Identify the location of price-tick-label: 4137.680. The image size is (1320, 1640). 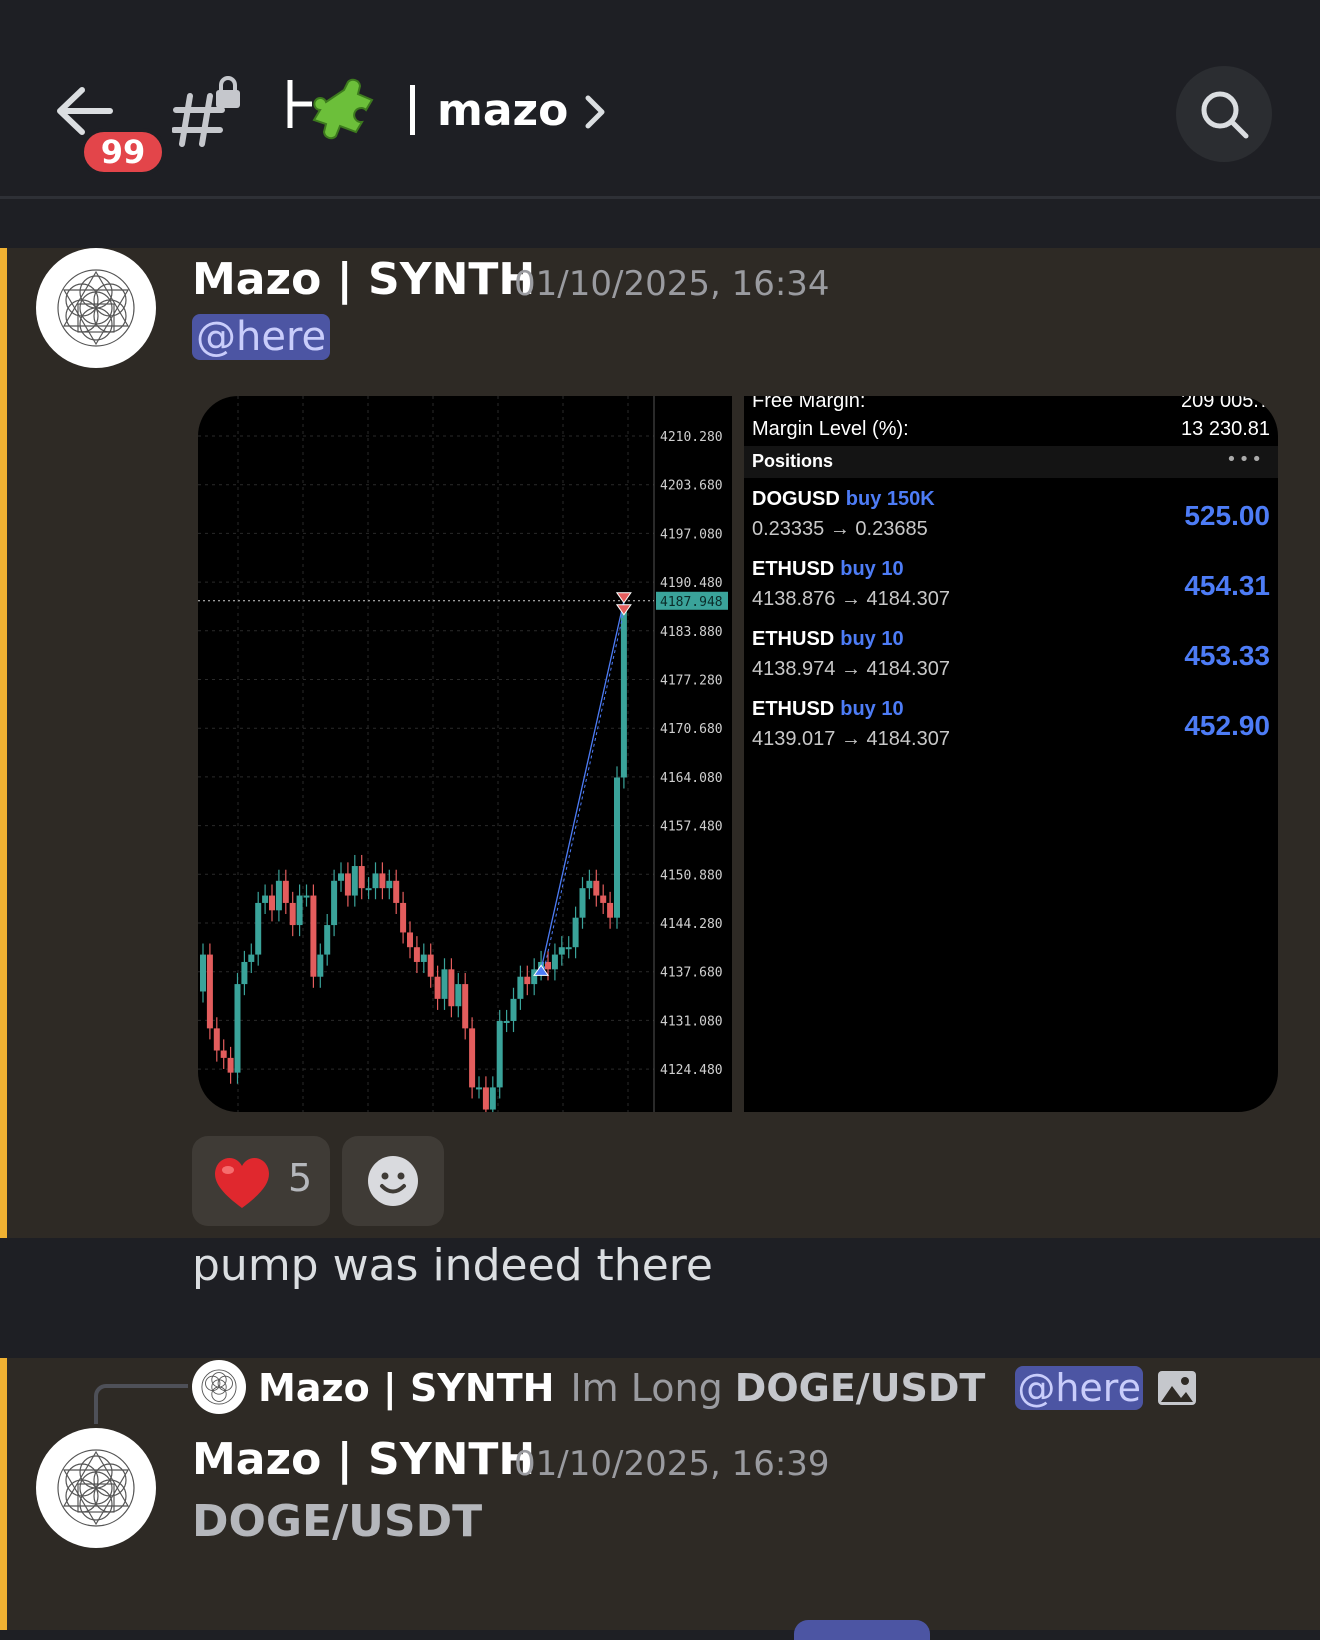
(691, 973).